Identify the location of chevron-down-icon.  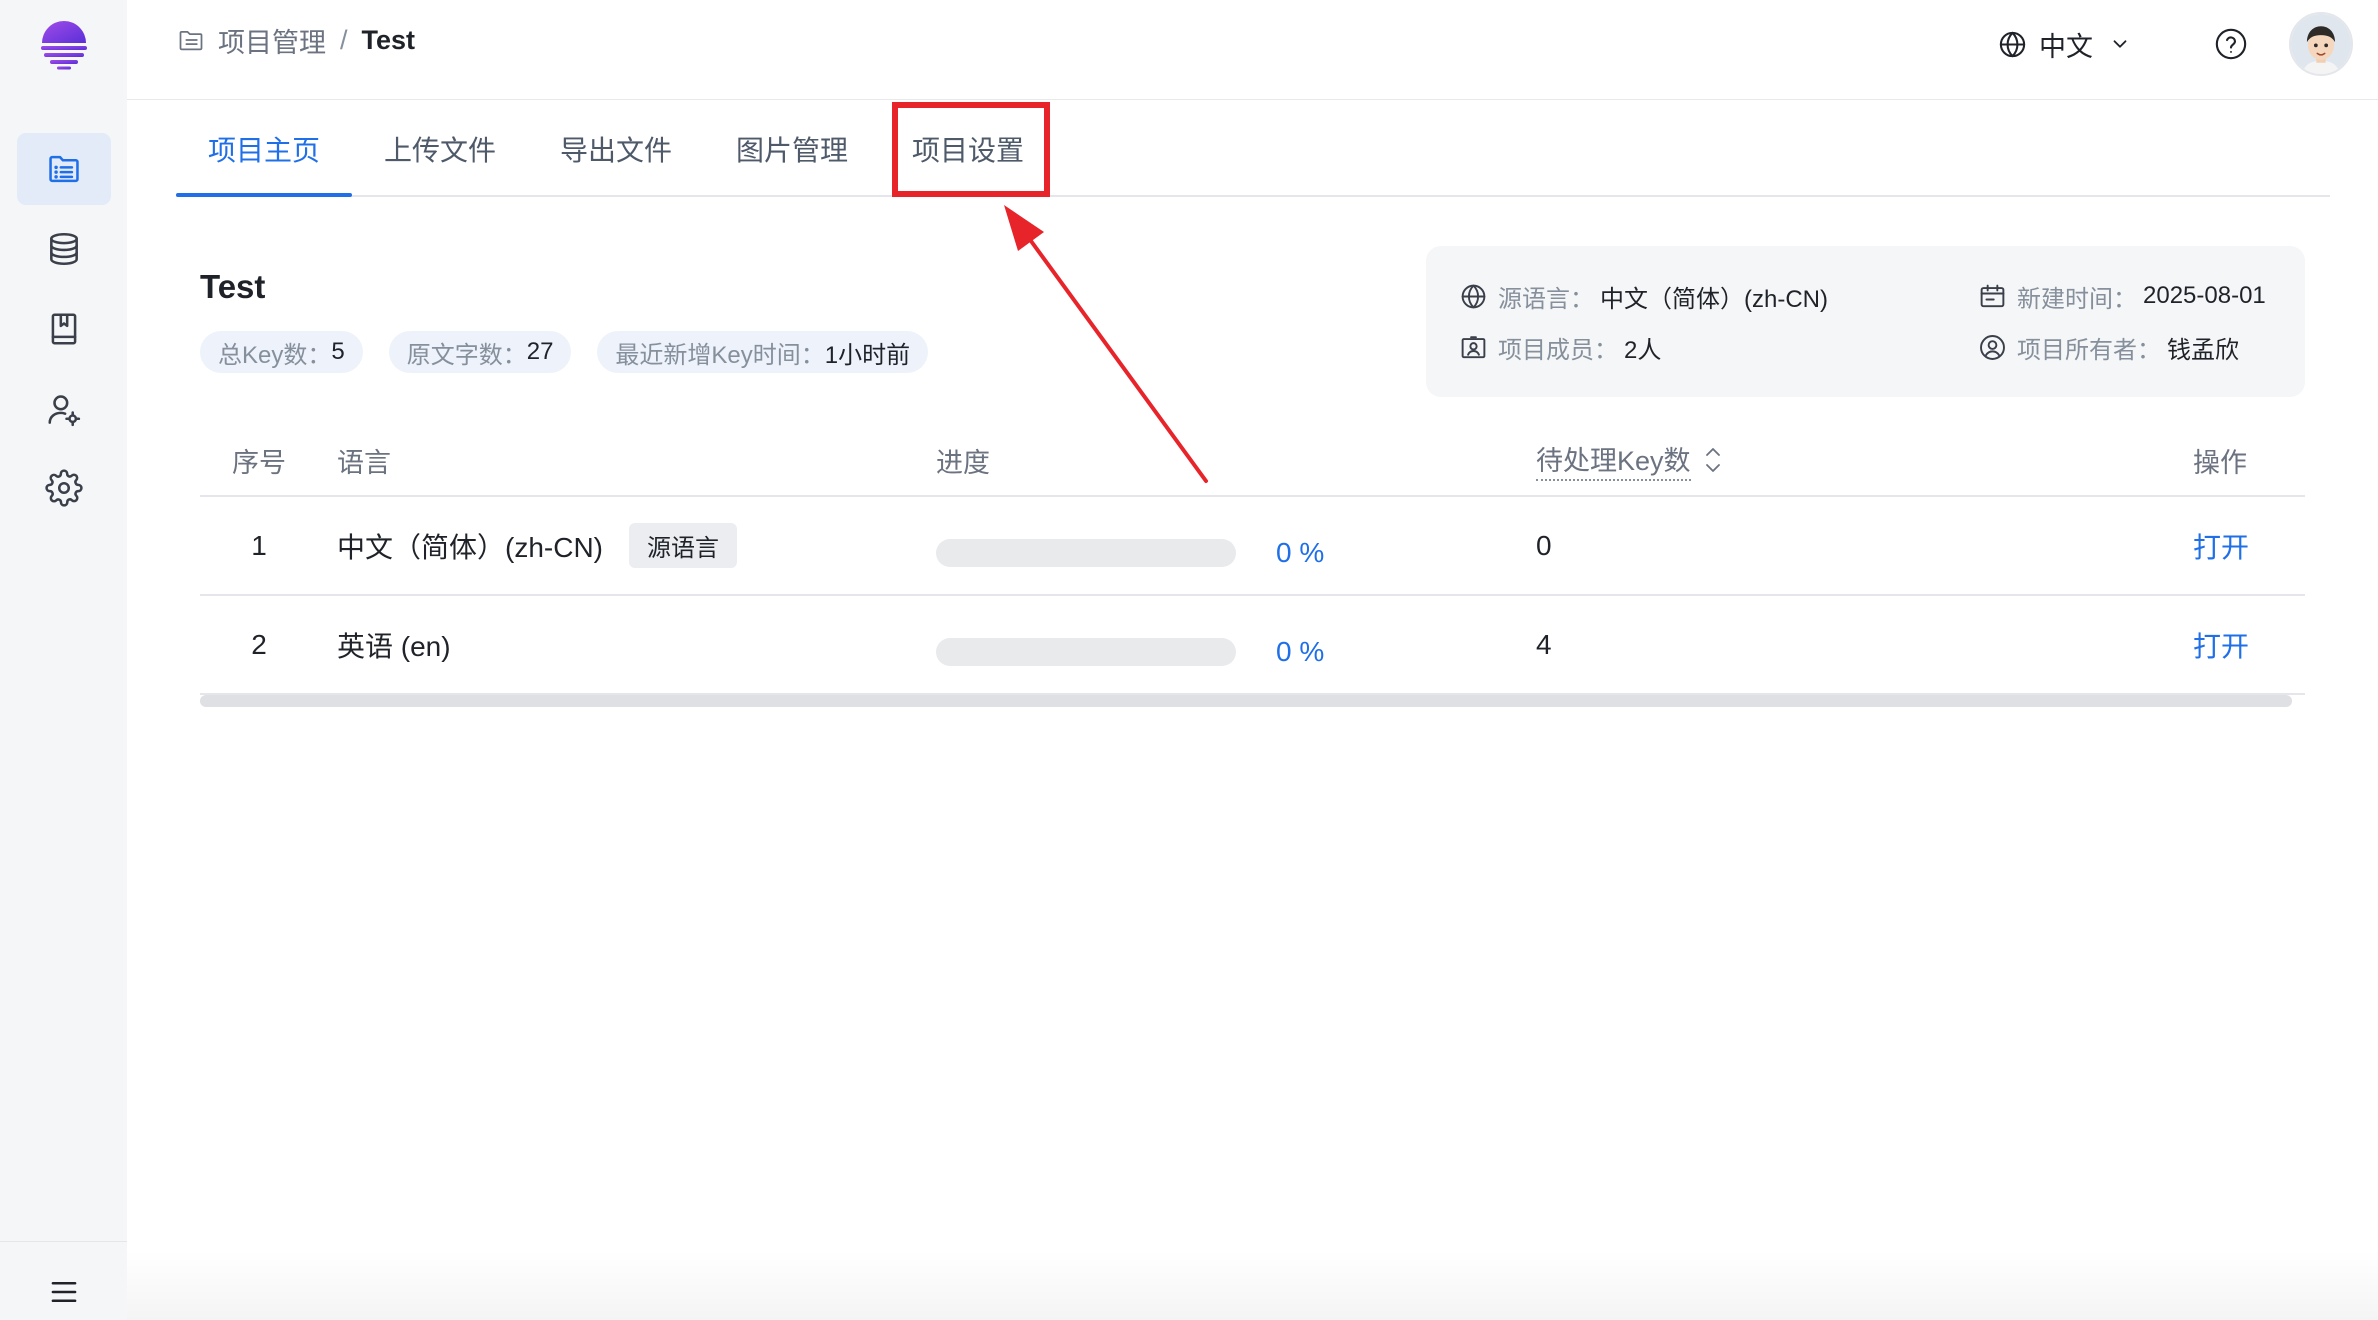
(2120, 44).